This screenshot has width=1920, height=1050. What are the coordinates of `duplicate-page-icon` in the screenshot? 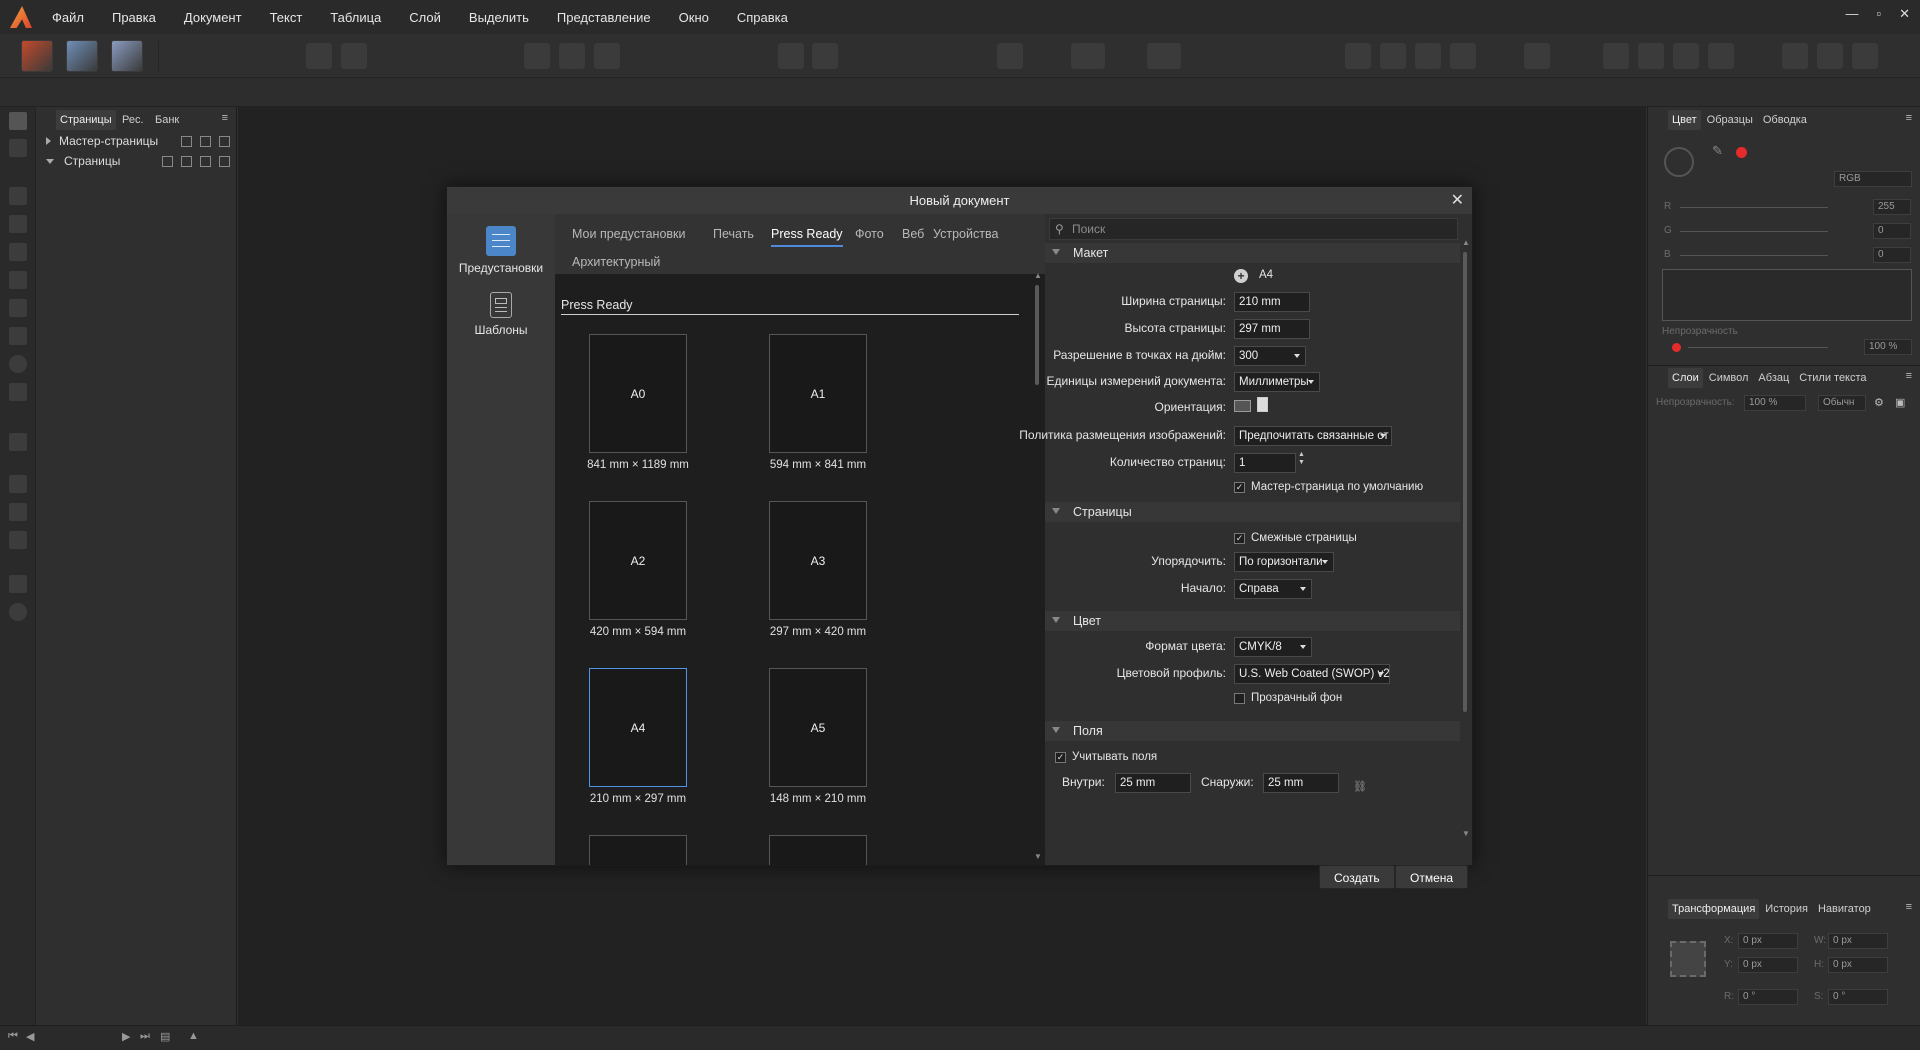 It's located at (205, 141).